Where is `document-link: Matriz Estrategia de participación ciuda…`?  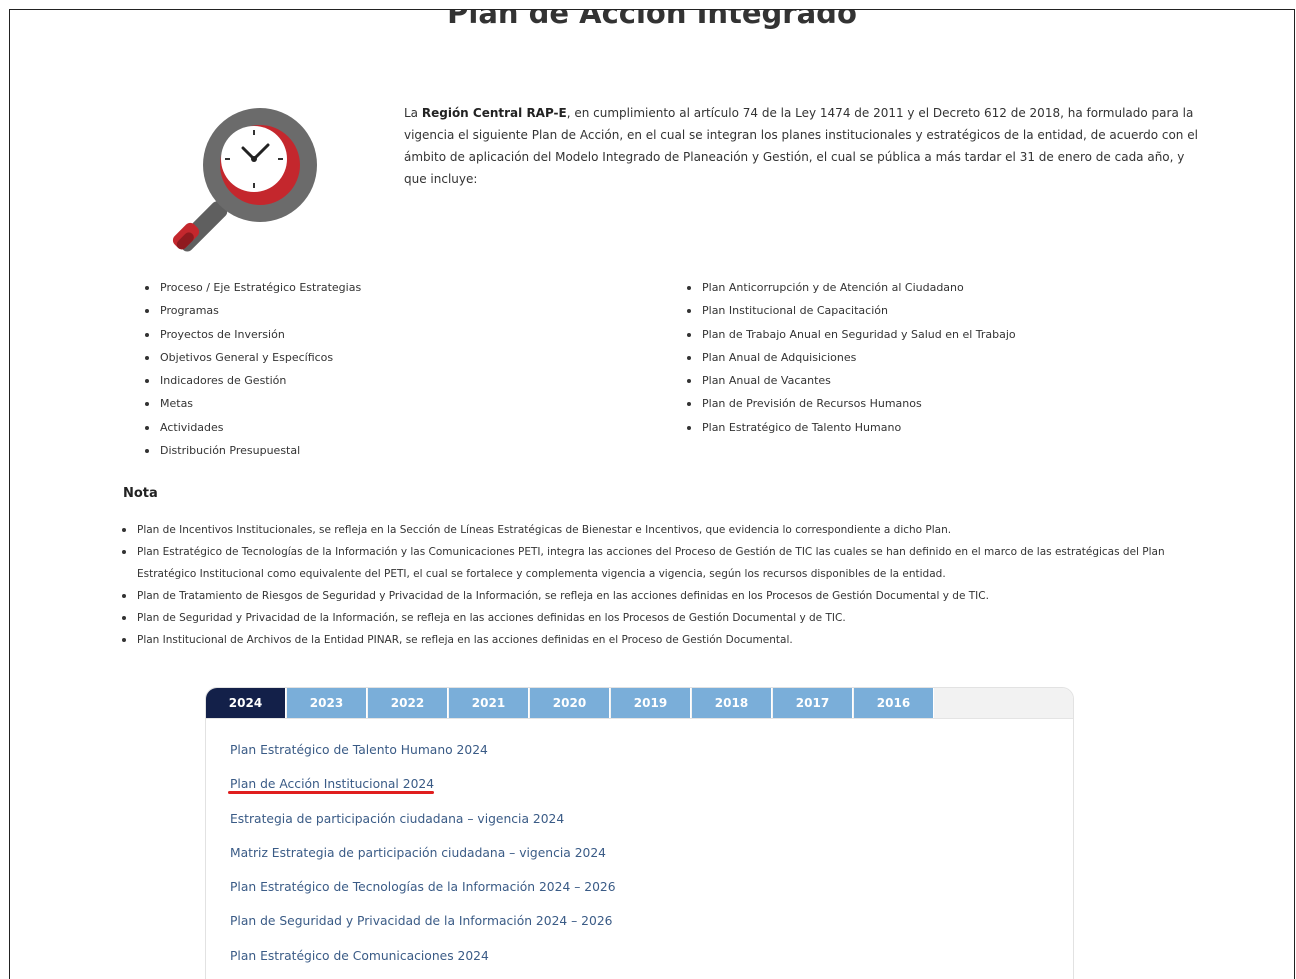 document-link: Matriz Estrategia de participación ciuda… is located at coordinates (418, 853).